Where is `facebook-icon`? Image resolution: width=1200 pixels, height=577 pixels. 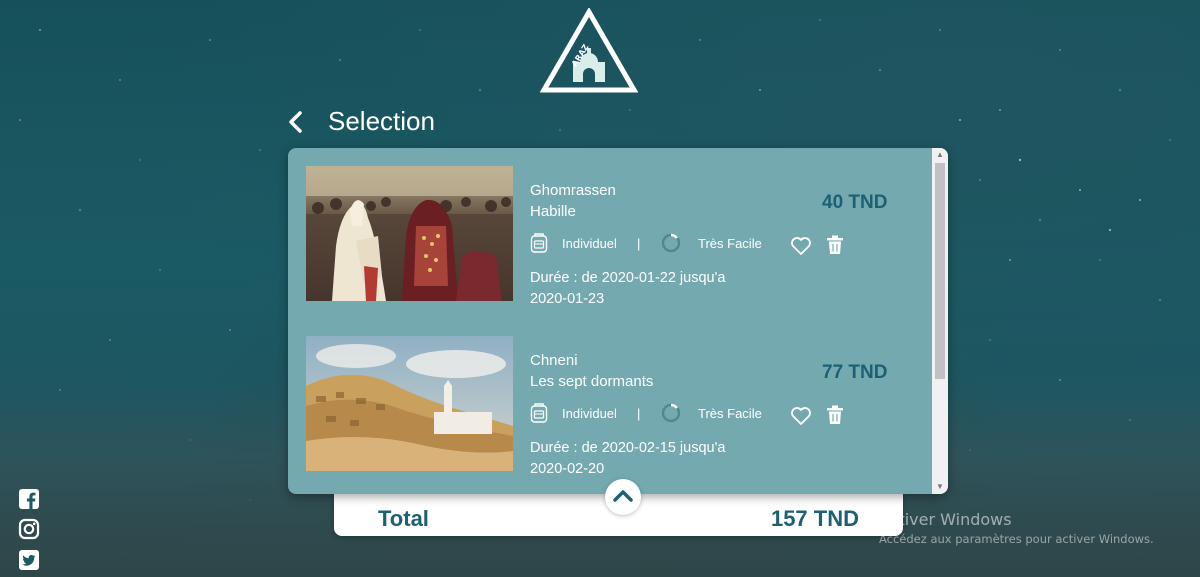 facebook-icon is located at coordinates (29, 499).